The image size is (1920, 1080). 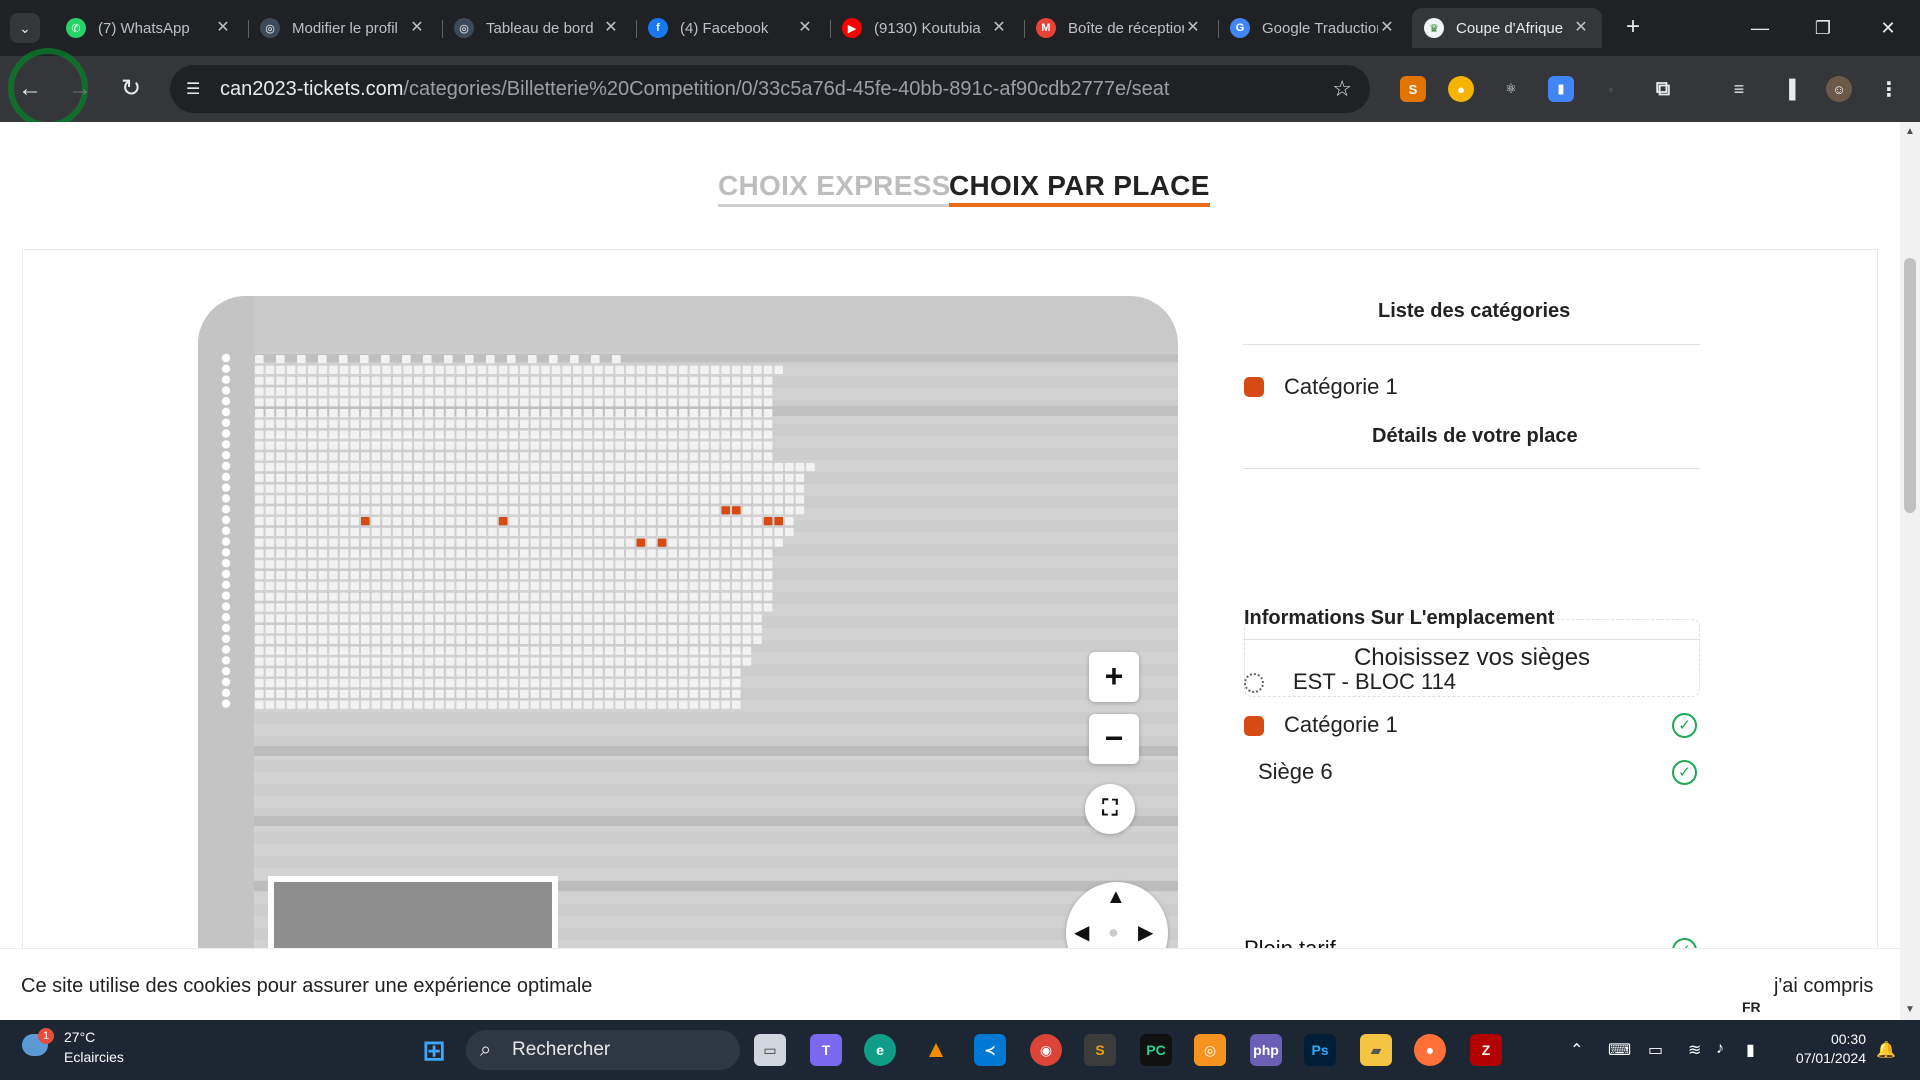 What do you see at coordinates (1760, 28) in the screenshot?
I see `minimize-button: —` at bounding box center [1760, 28].